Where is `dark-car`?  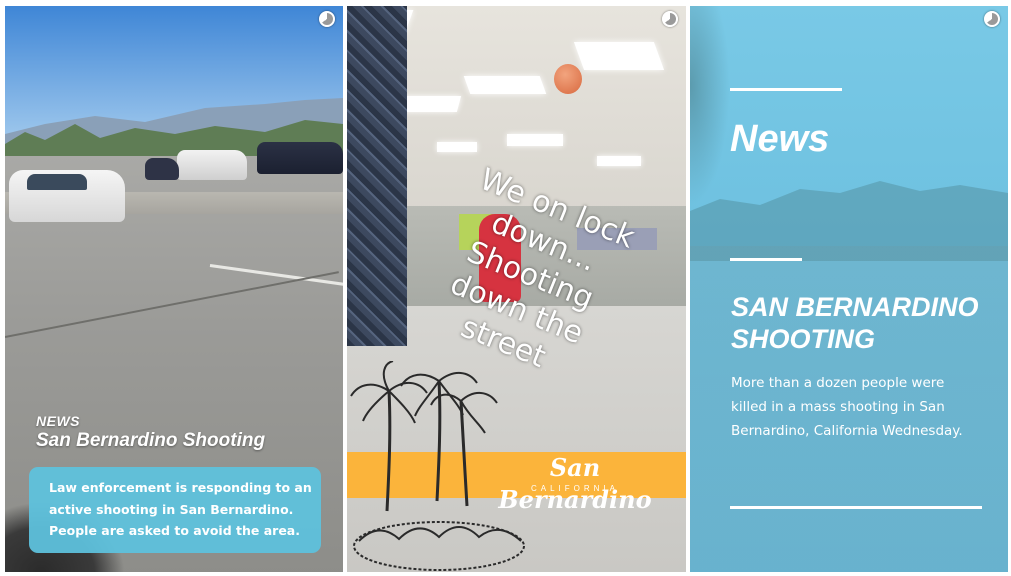
dark-car is located at coordinates (162, 169).